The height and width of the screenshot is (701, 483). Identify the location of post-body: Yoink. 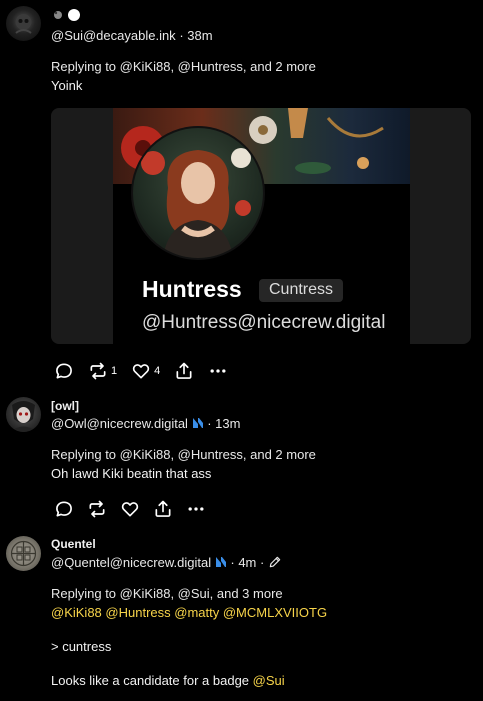
(67, 85).